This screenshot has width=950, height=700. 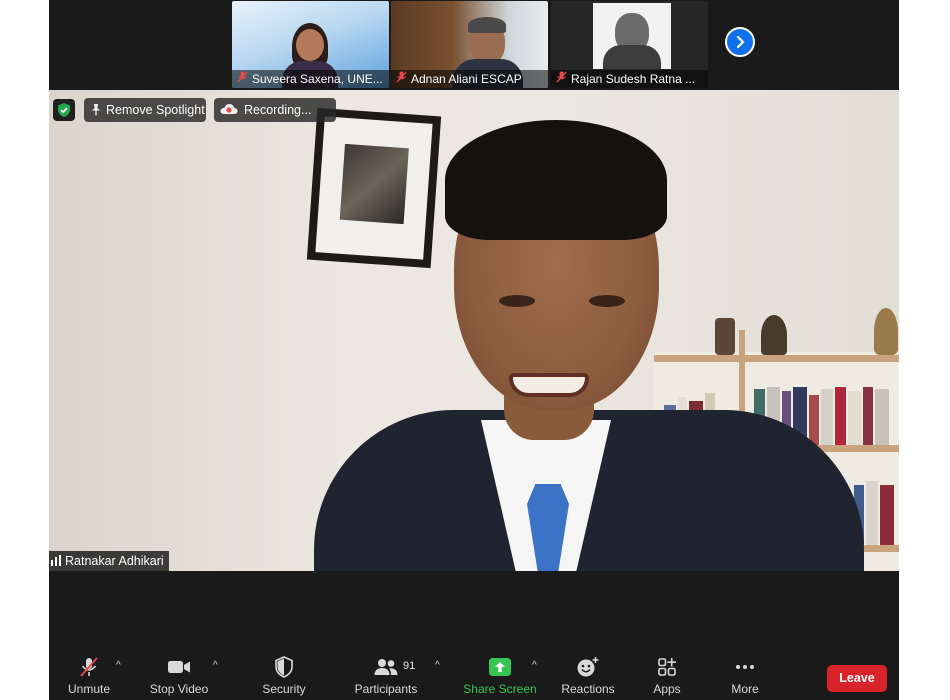 What do you see at coordinates (500, 667) in the screenshot?
I see `share-screen-icon` at bounding box center [500, 667].